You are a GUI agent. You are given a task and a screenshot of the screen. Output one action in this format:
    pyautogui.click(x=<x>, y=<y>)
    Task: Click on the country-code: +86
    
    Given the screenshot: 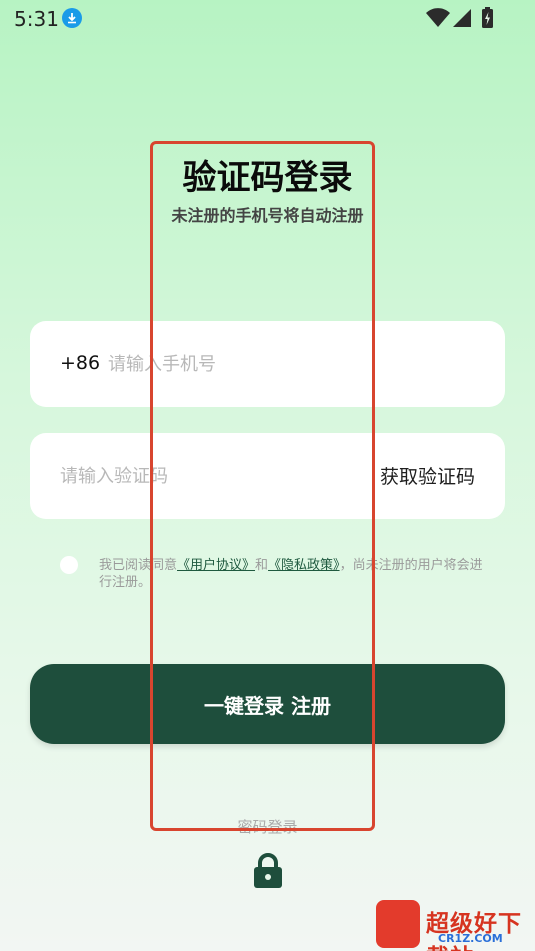 What is the action you would take?
    pyautogui.click(x=80, y=363)
    